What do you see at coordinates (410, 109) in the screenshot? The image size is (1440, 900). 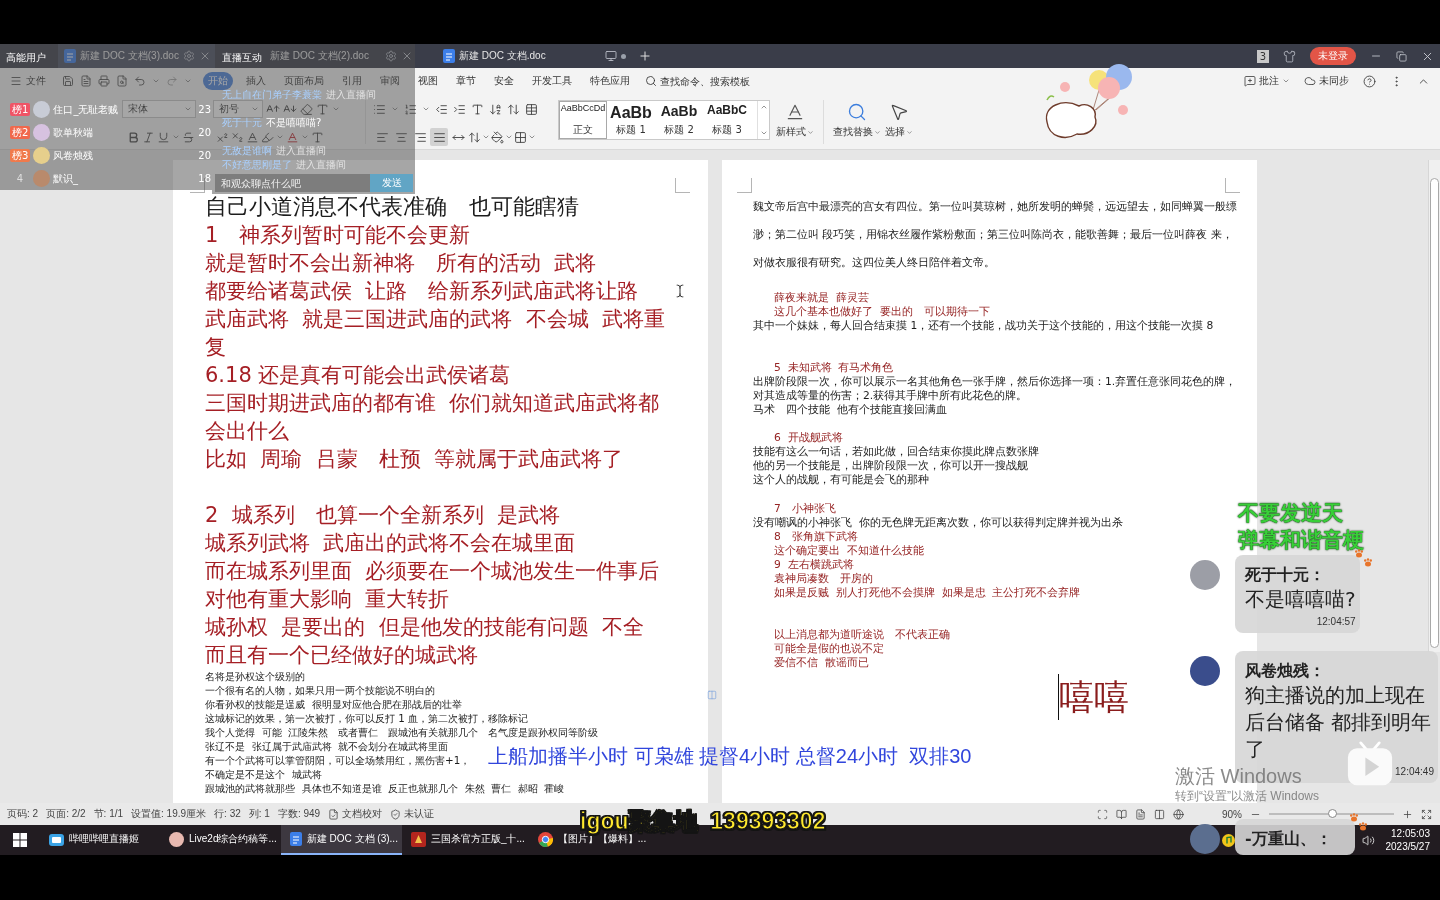 I see `numbered-list-icon` at bounding box center [410, 109].